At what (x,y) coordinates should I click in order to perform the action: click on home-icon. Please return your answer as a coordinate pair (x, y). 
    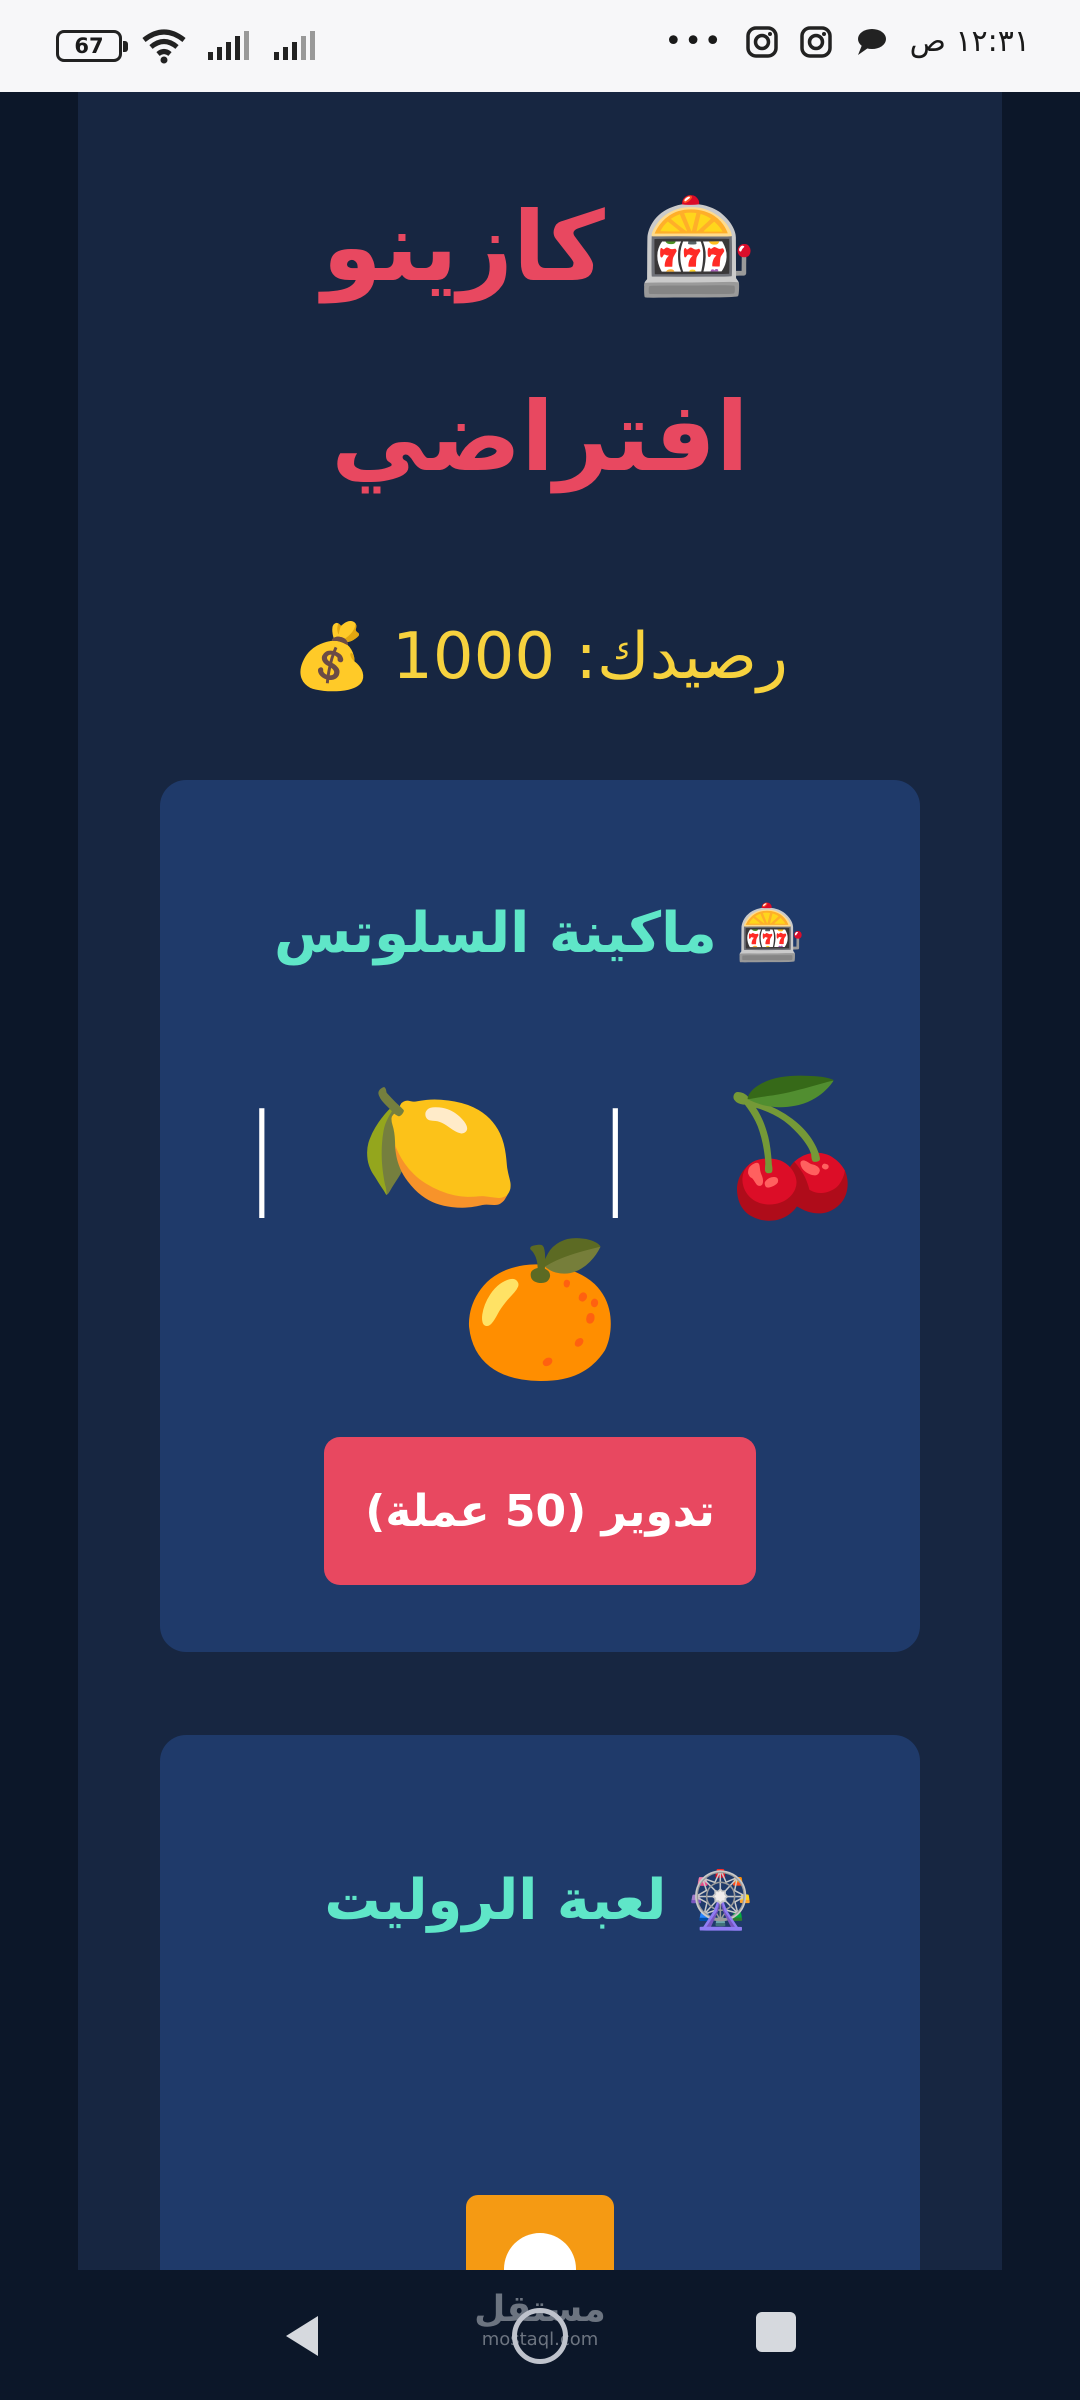
    Looking at the image, I should click on (540, 2336).